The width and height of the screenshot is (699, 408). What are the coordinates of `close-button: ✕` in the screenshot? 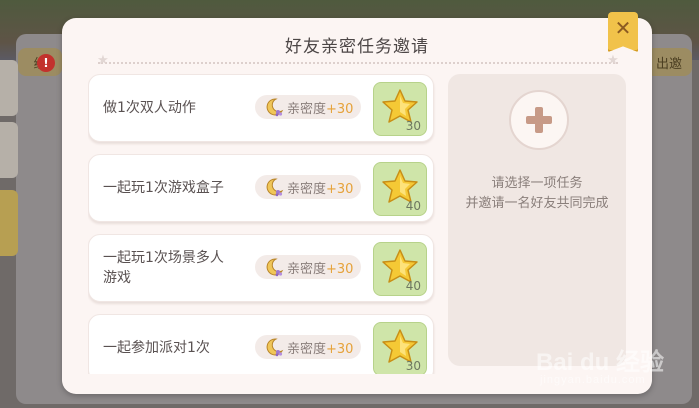 It's located at (623, 32).